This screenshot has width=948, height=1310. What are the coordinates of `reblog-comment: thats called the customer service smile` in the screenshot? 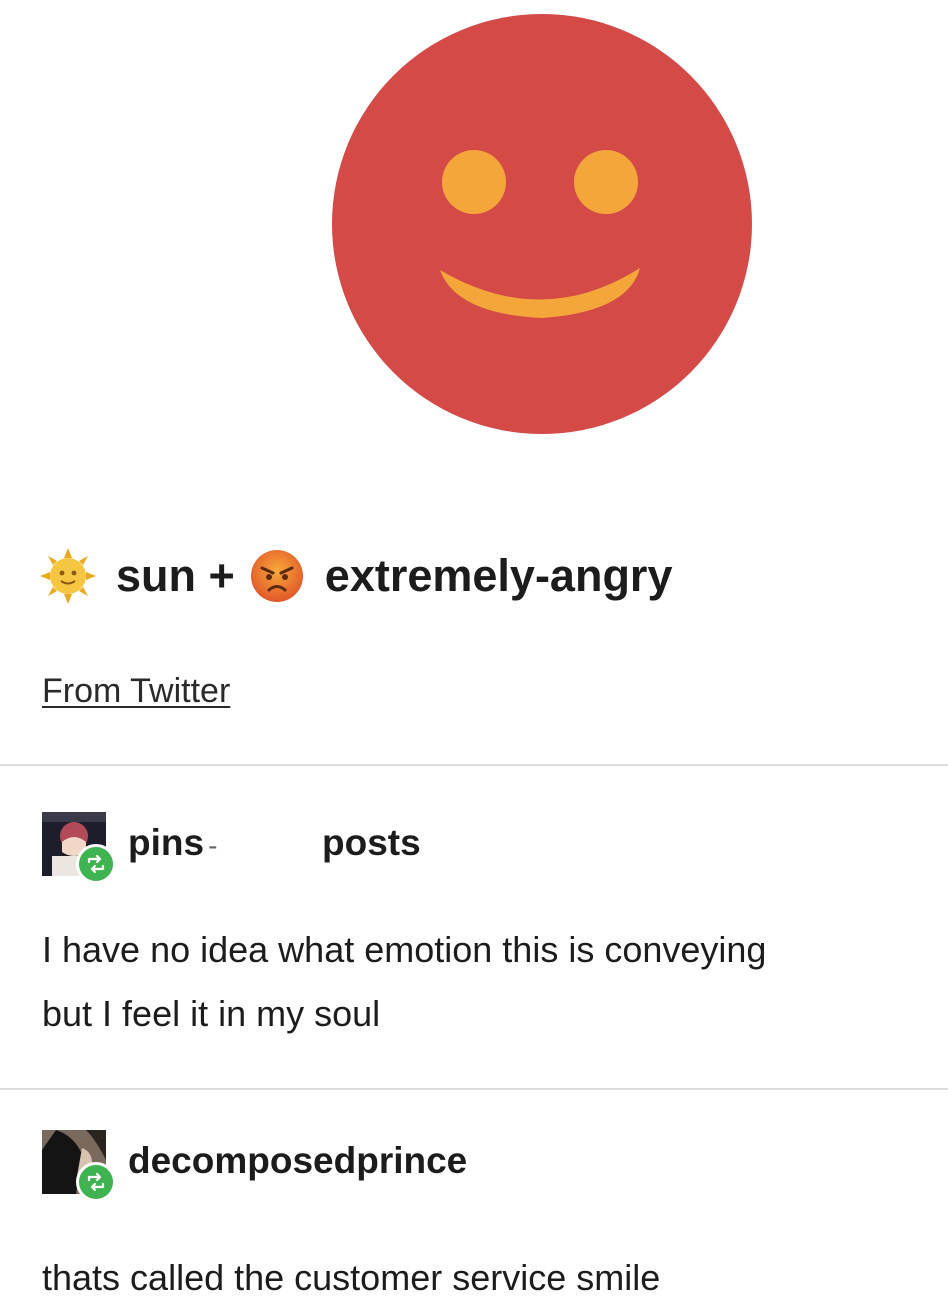 It's located at (495, 1278).